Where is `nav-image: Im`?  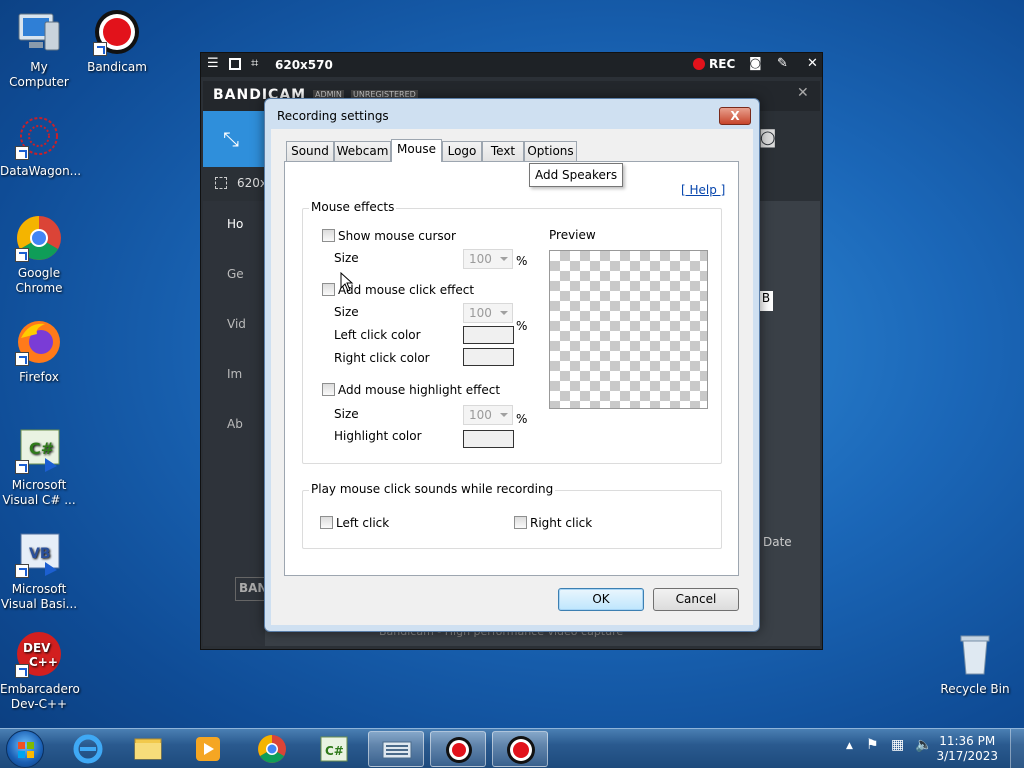 nav-image: Im is located at coordinates (234, 374).